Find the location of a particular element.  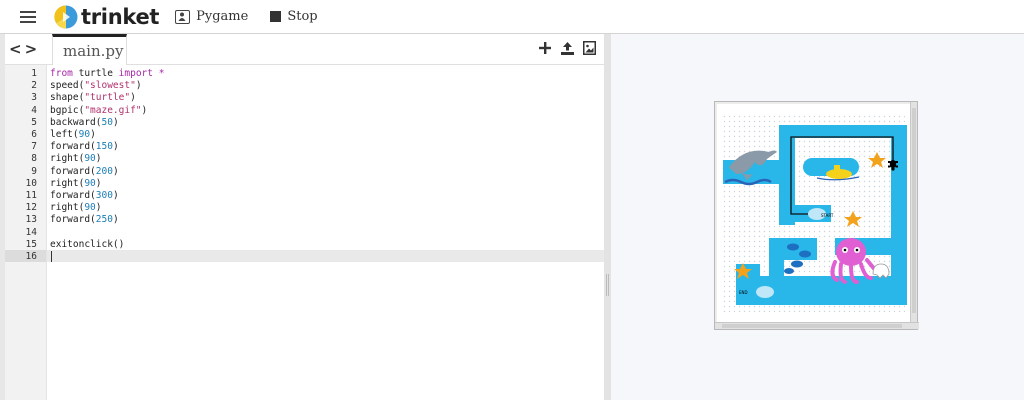

line-number: 13 is located at coordinates (31, 220).